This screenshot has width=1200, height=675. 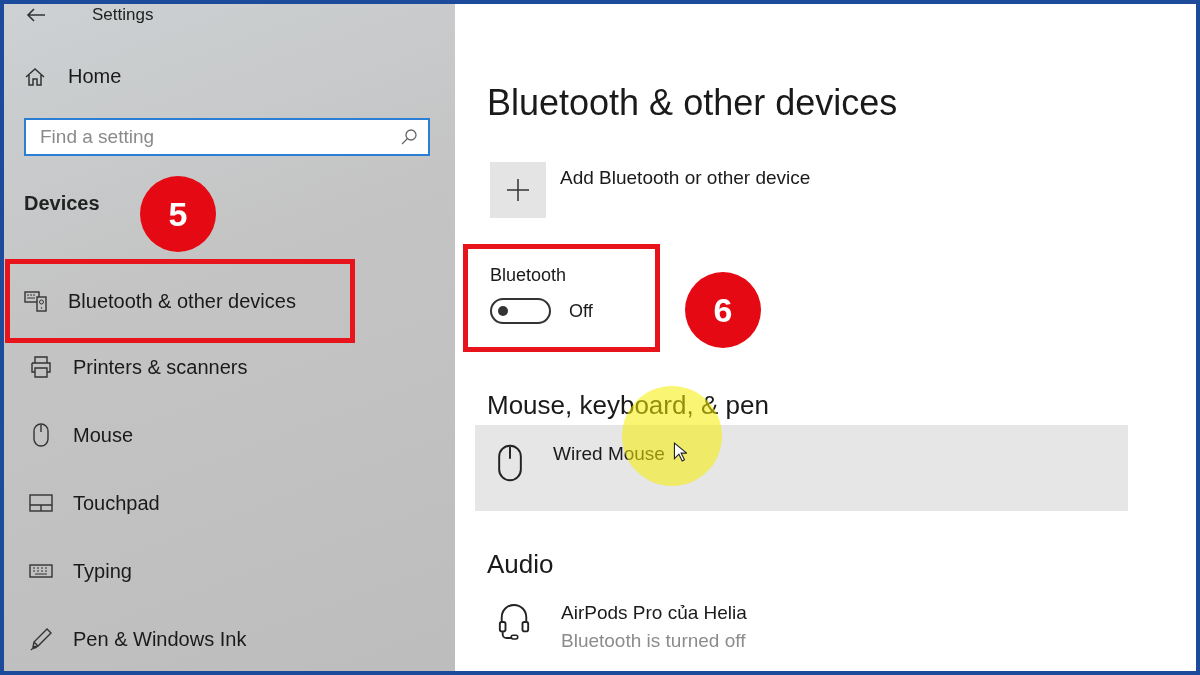 What do you see at coordinates (41, 367) in the screenshot?
I see `printer-icon` at bounding box center [41, 367].